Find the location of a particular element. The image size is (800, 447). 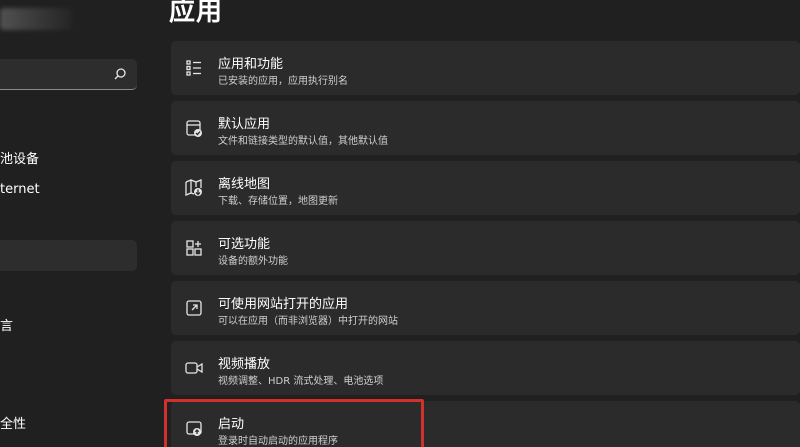

video-playback-icon is located at coordinates (194, 368).